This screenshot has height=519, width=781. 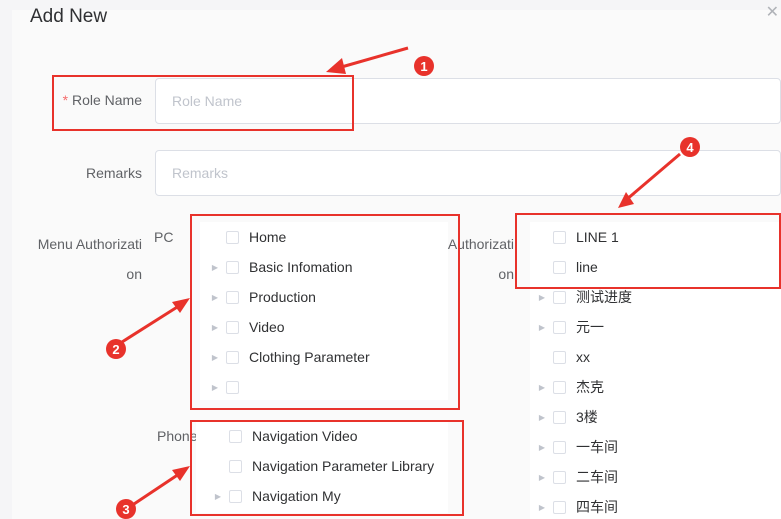 What do you see at coordinates (116, 349) in the screenshot?
I see `badge-2: 2` at bounding box center [116, 349].